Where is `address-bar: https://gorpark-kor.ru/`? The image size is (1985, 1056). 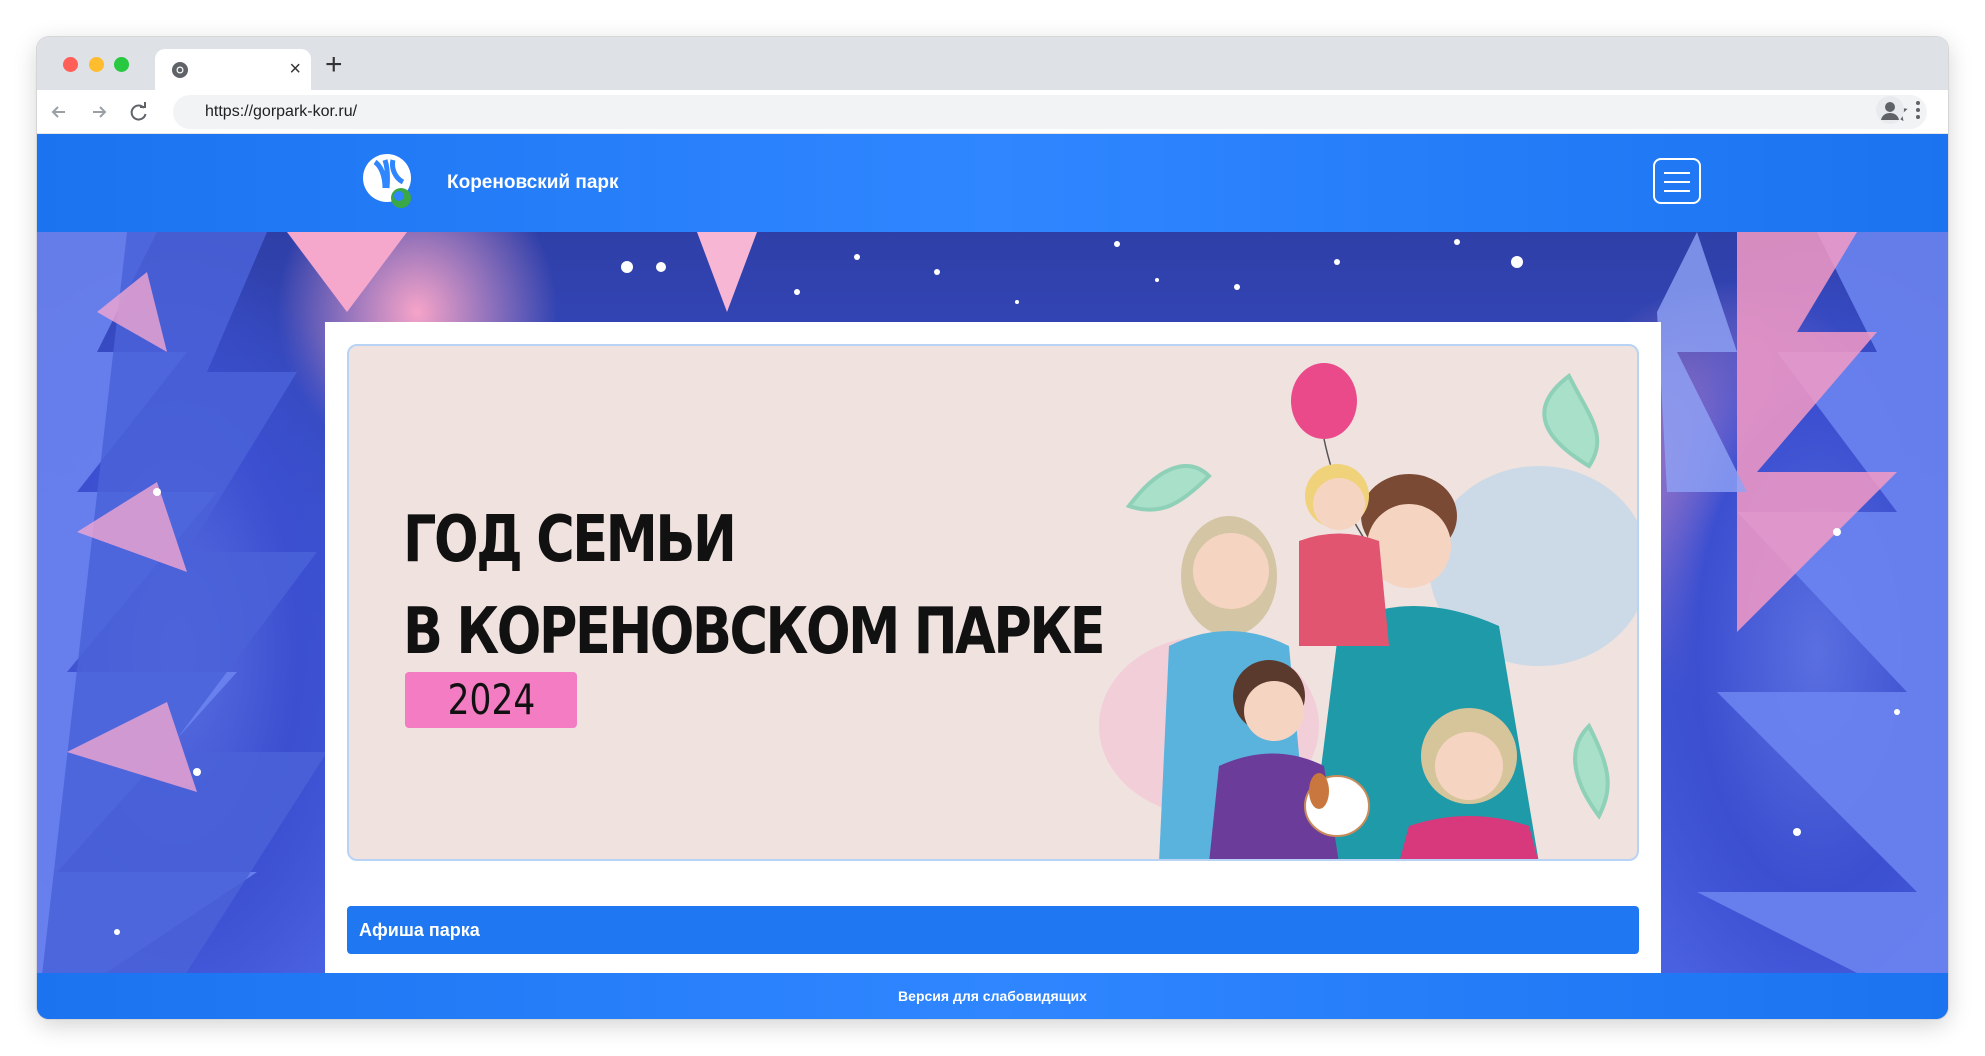 address-bar: https://gorpark-kor.ru/ is located at coordinates (1050, 112).